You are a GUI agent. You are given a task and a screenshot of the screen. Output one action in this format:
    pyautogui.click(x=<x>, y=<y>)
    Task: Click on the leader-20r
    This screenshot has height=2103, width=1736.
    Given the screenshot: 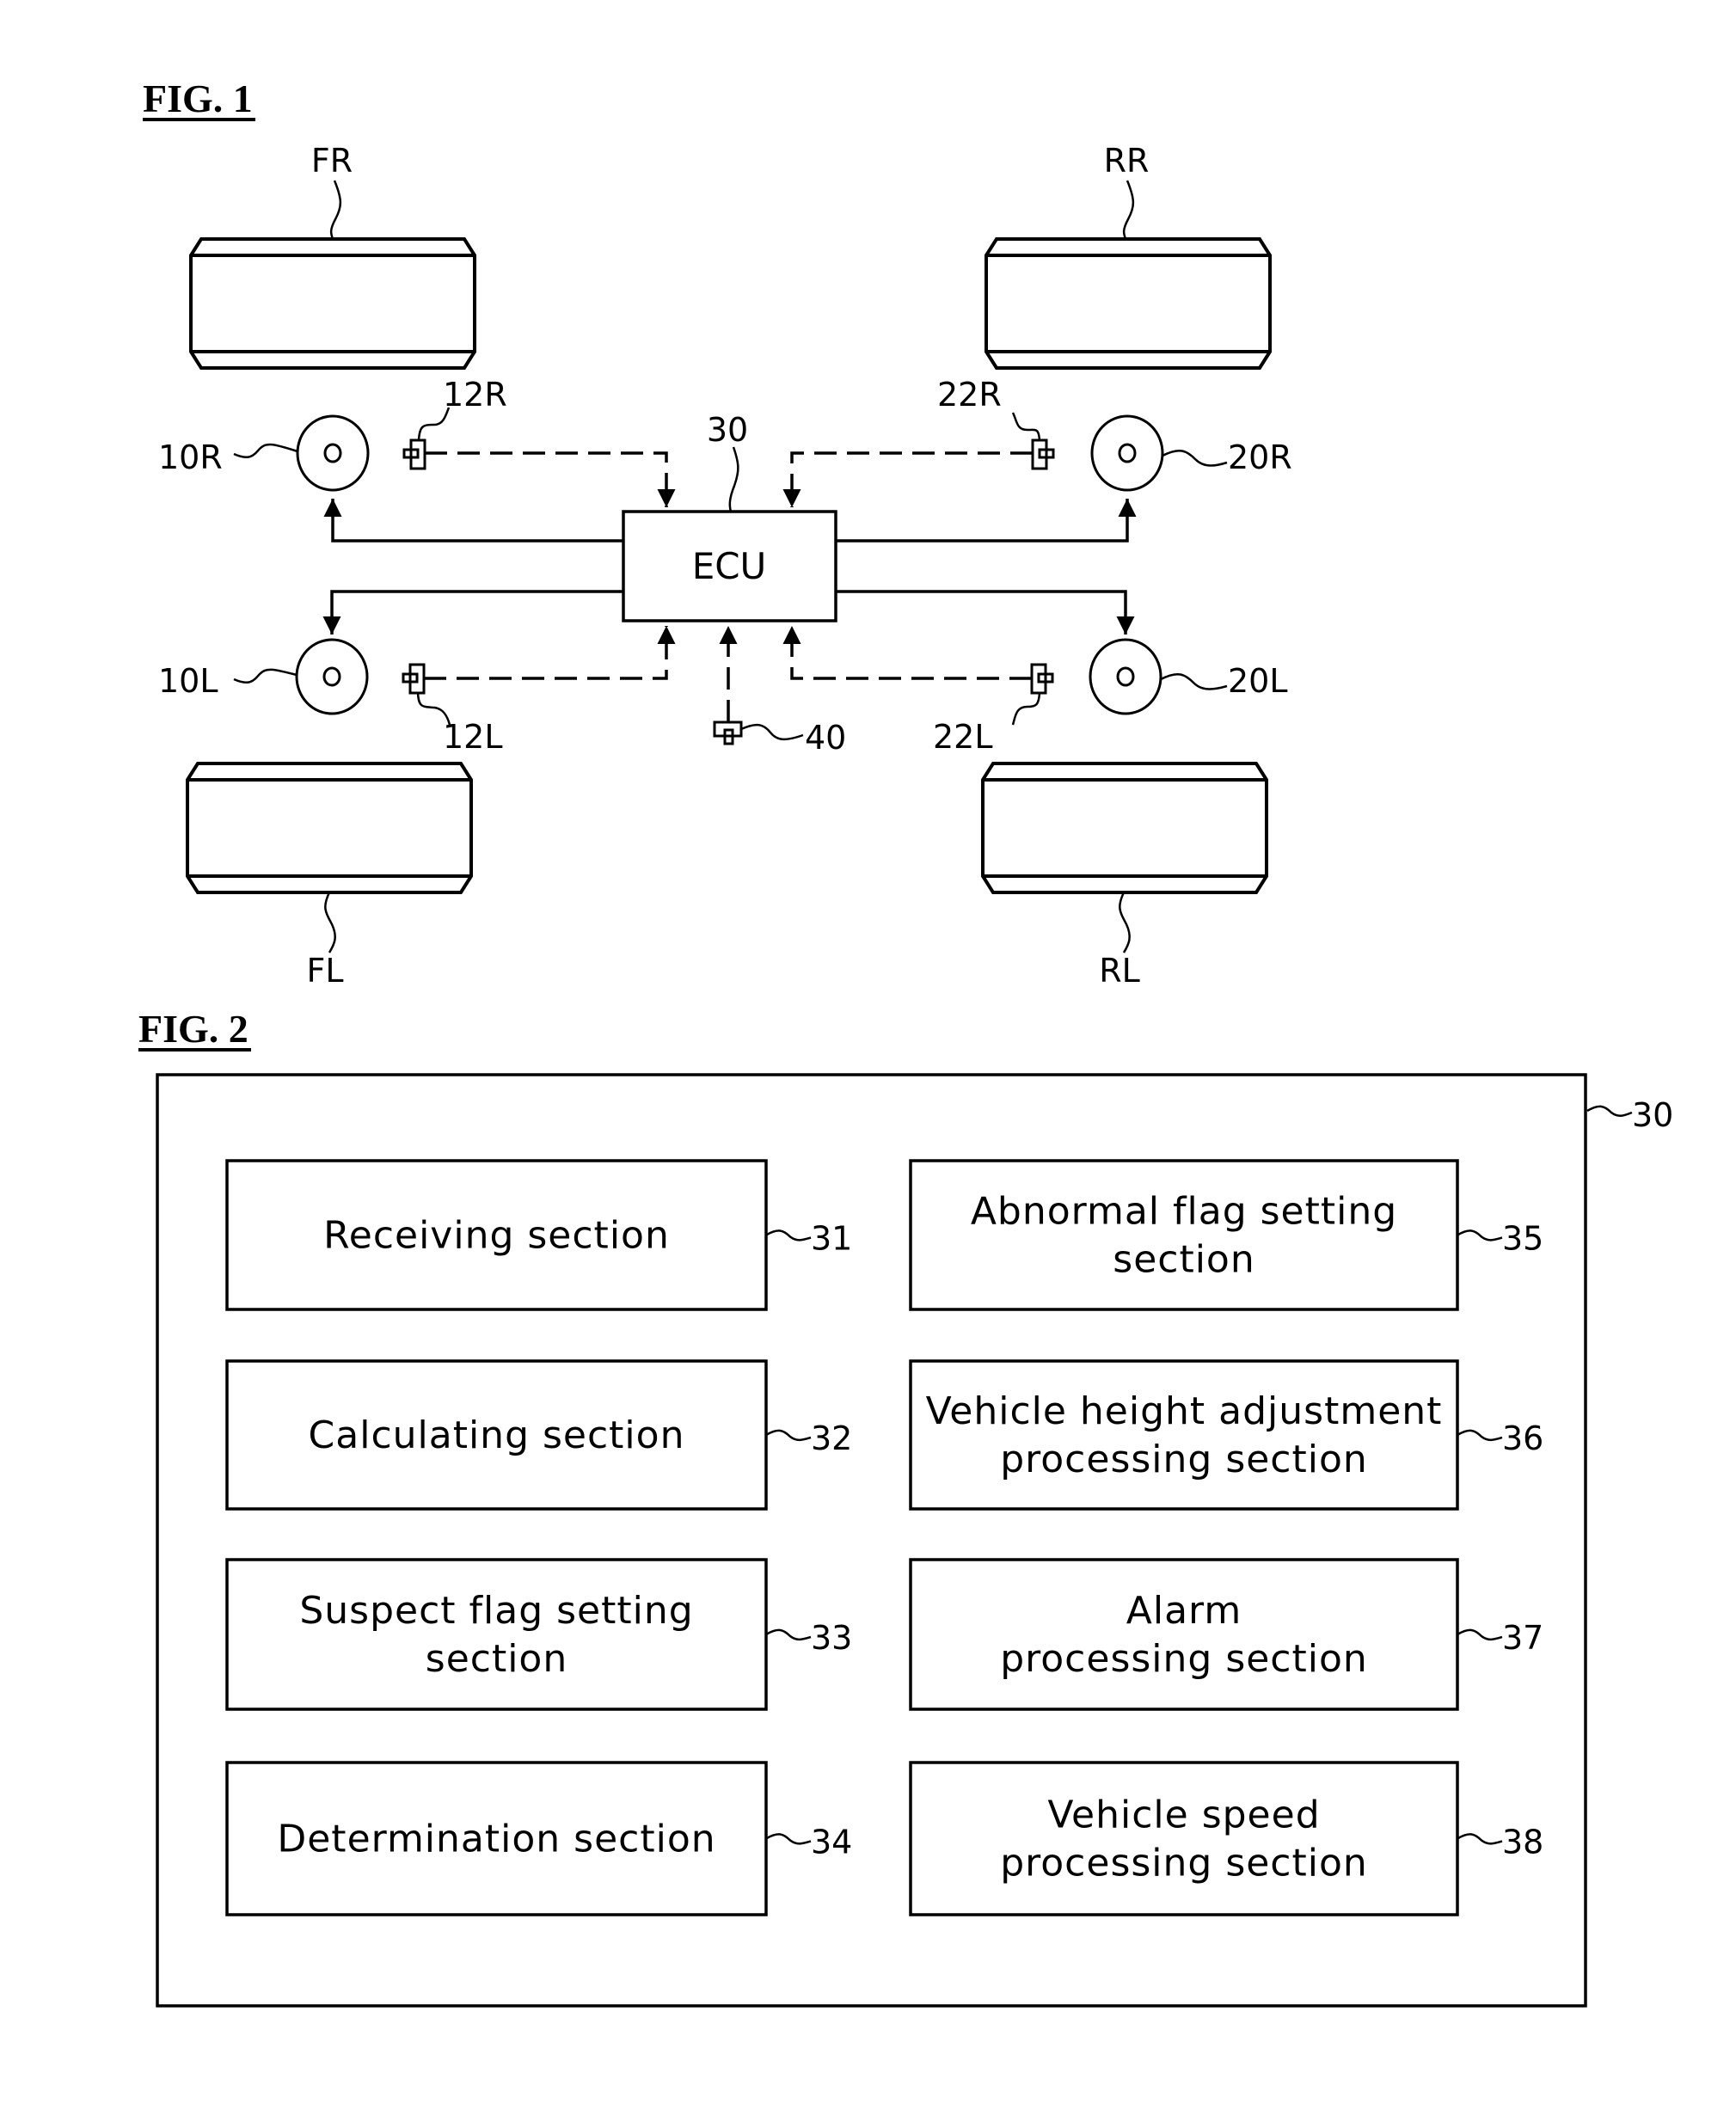 What is the action you would take?
    pyautogui.click(x=1195, y=458)
    